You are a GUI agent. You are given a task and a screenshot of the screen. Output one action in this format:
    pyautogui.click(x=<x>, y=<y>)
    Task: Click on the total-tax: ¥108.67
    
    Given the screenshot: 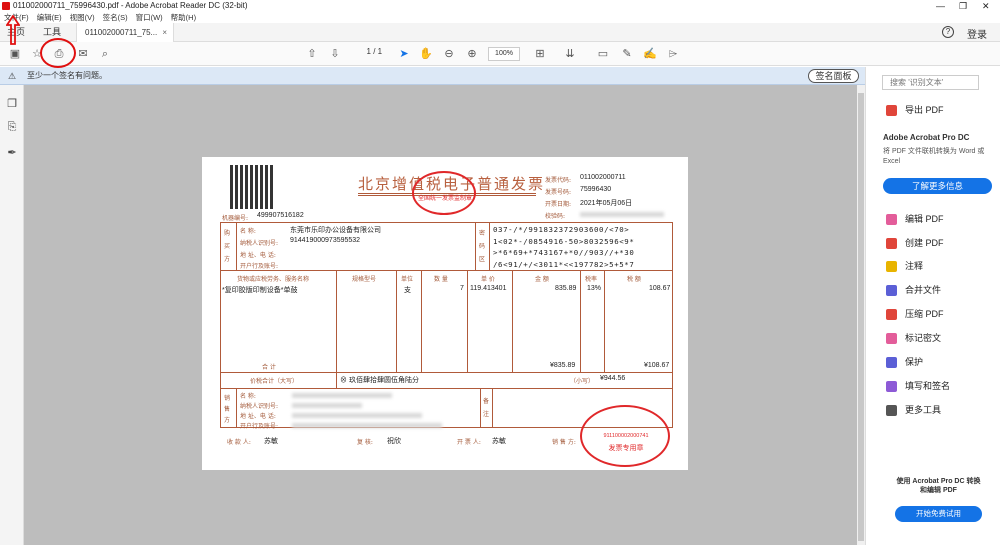 What is the action you would take?
    pyautogui.click(x=657, y=365)
    